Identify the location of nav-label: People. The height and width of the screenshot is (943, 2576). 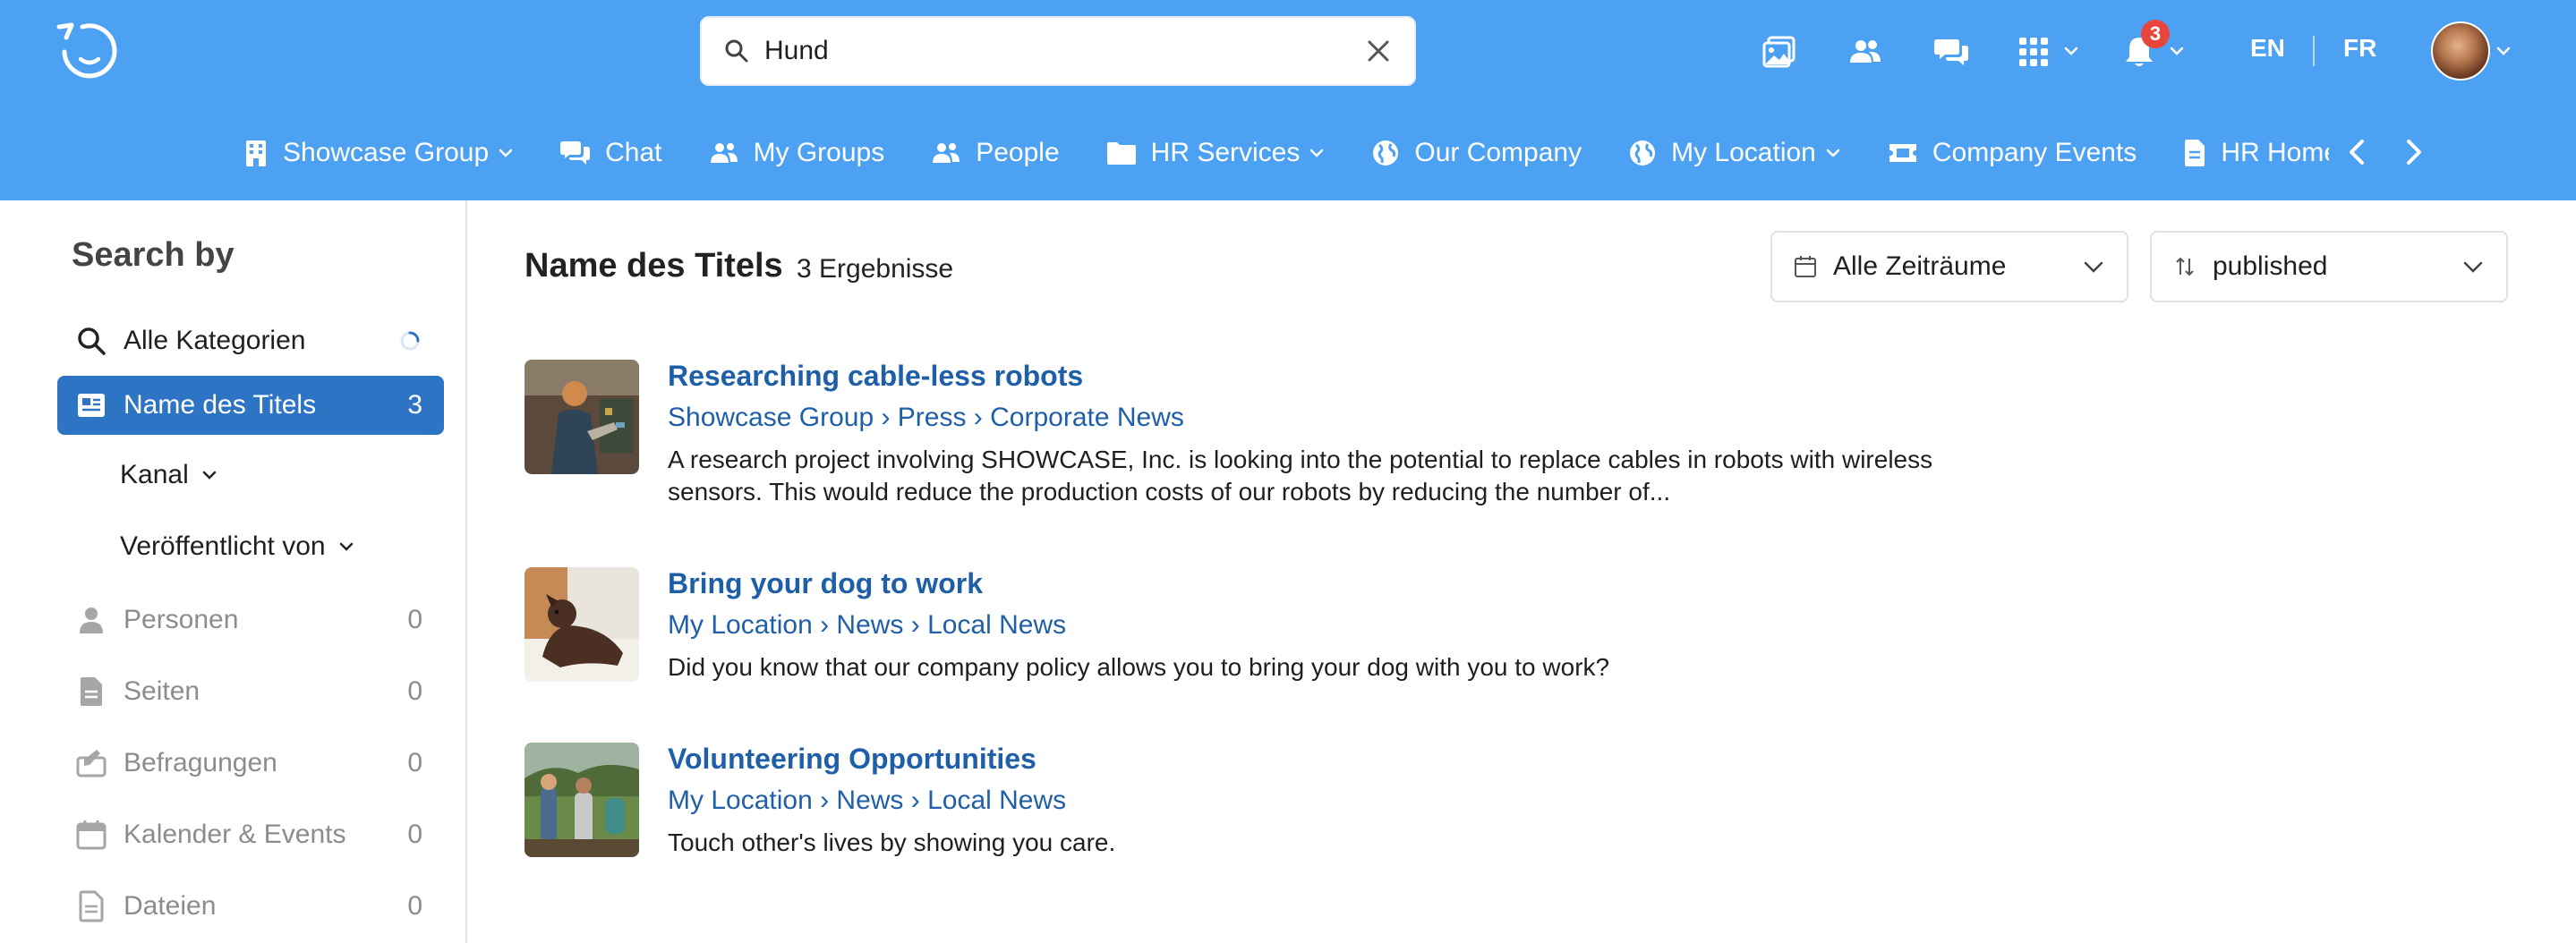
(1018, 152).